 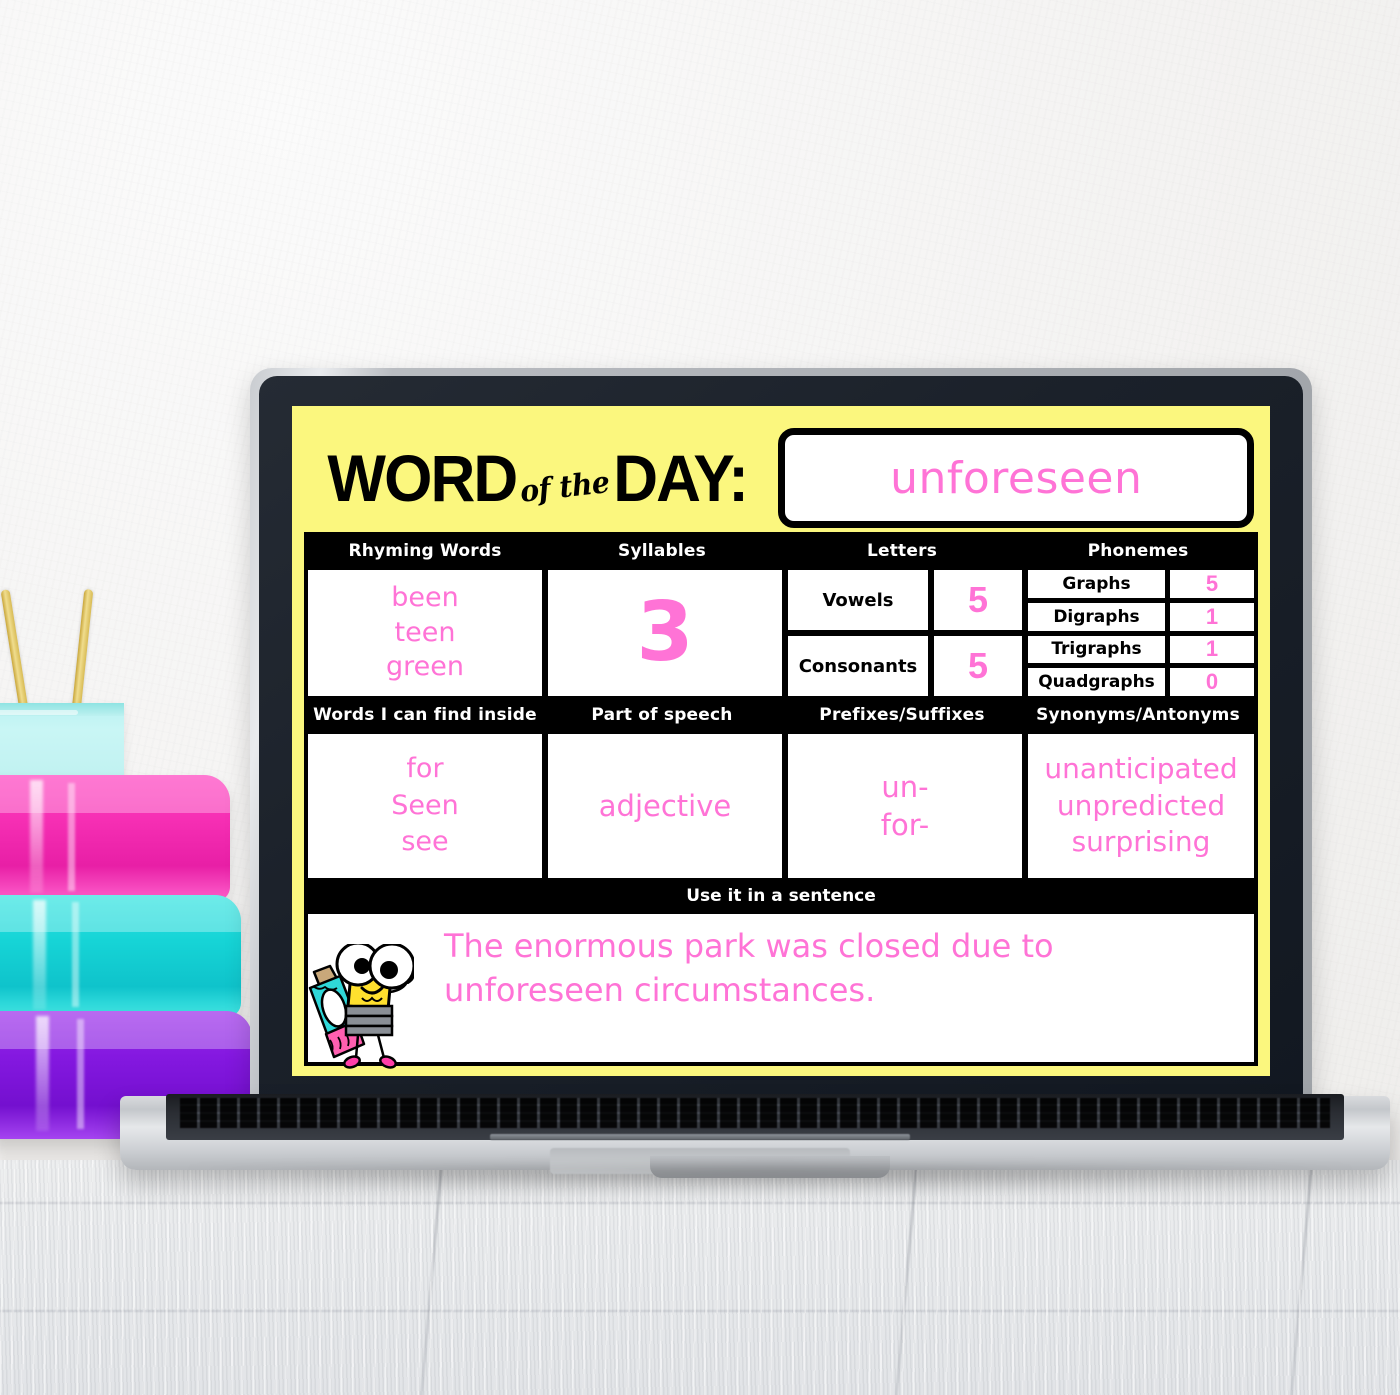 What do you see at coordinates (1212, 584) in the screenshot?
I see `value-graphs: 5` at bounding box center [1212, 584].